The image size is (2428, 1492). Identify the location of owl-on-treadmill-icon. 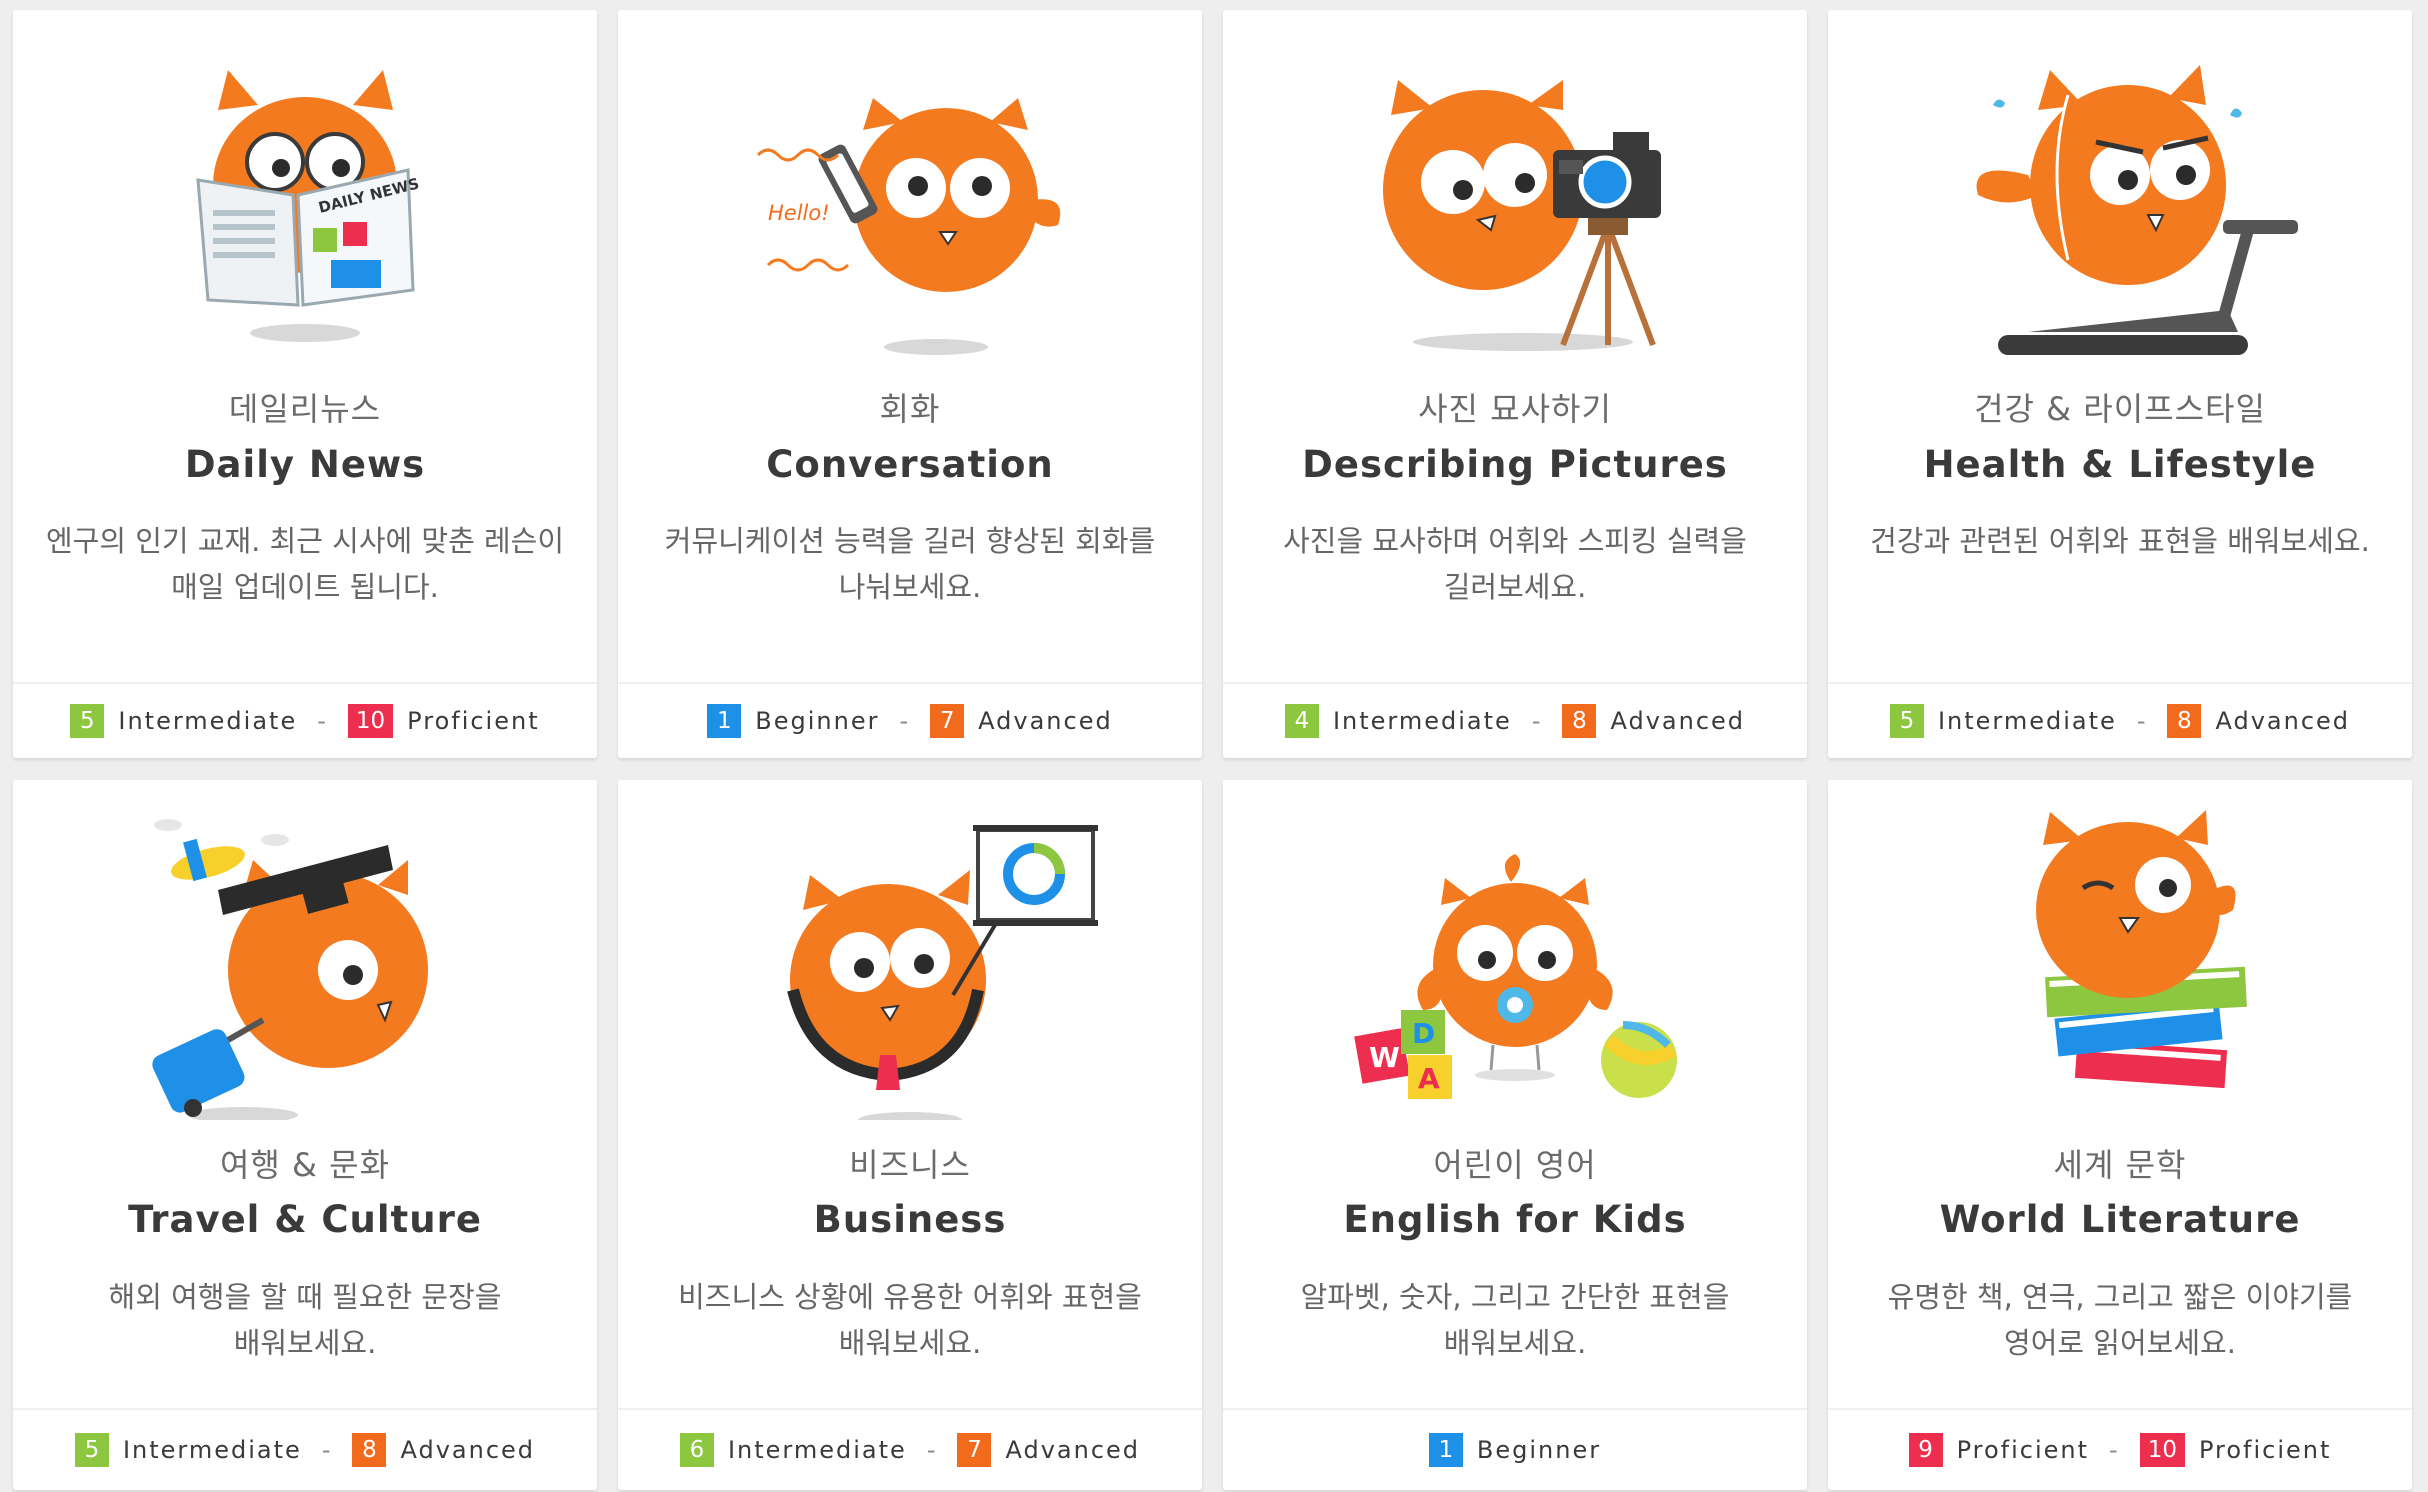
(2120, 185).